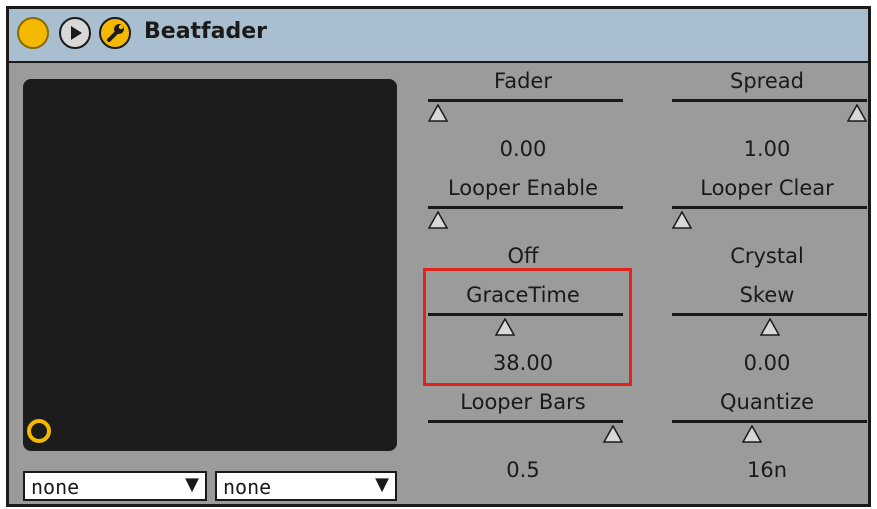 The image size is (877, 509). What do you see at coordinates (767, 188) in the screenshot?
I see `looper-clear-label: Looper Clear` at bounding box center [767, 188].